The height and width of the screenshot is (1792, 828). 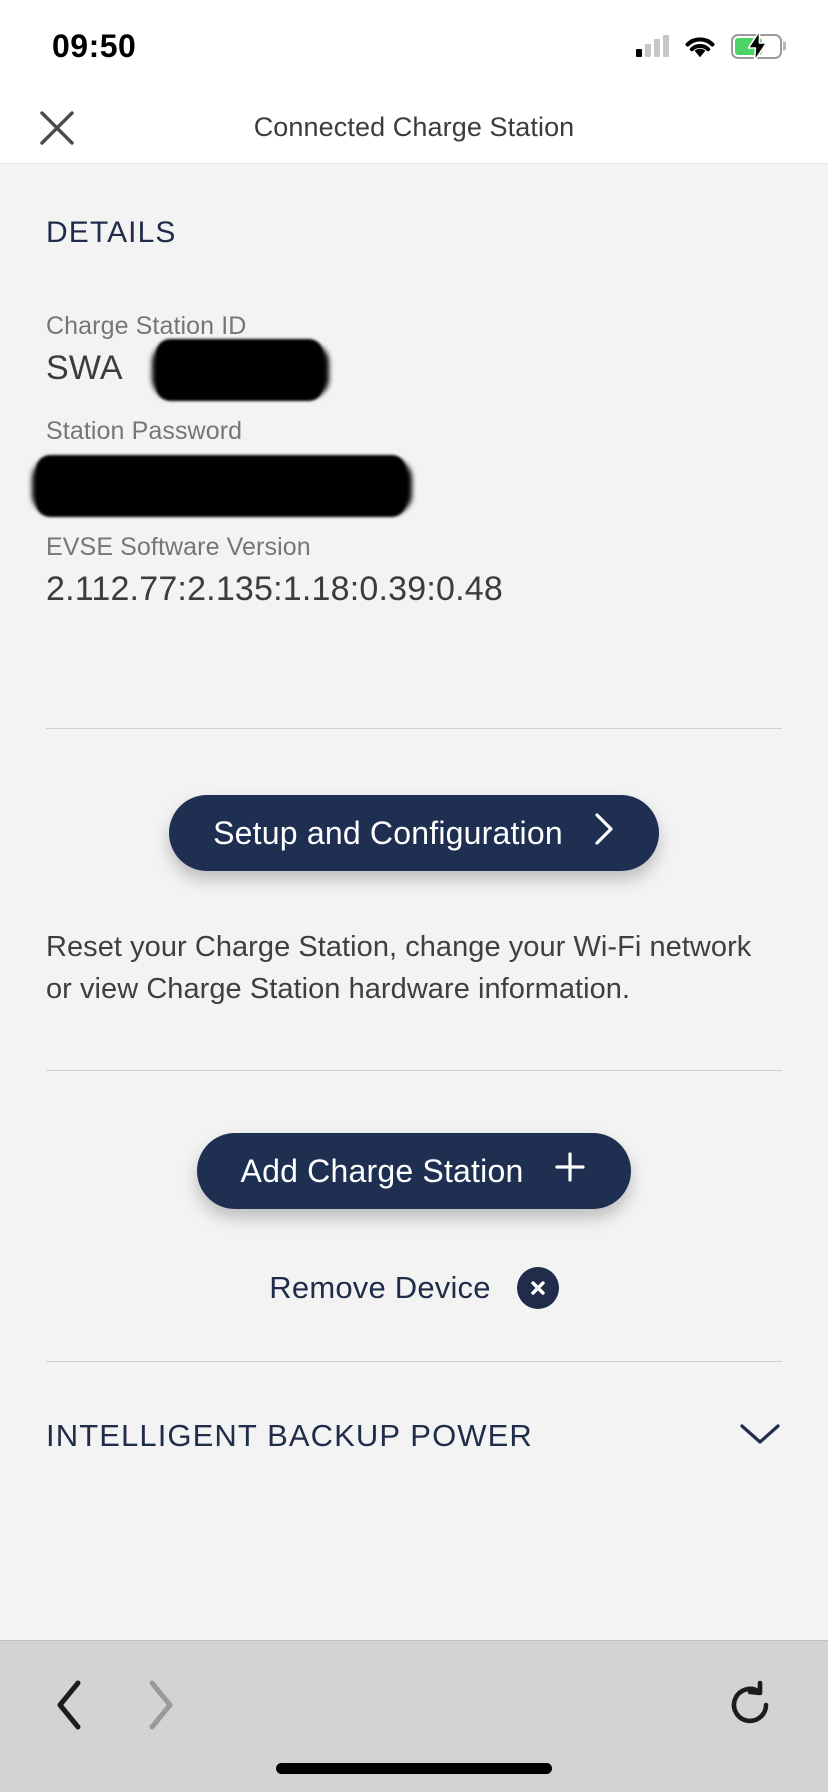 I want to click on chevron-right-icon, so click(x=604, y=833).